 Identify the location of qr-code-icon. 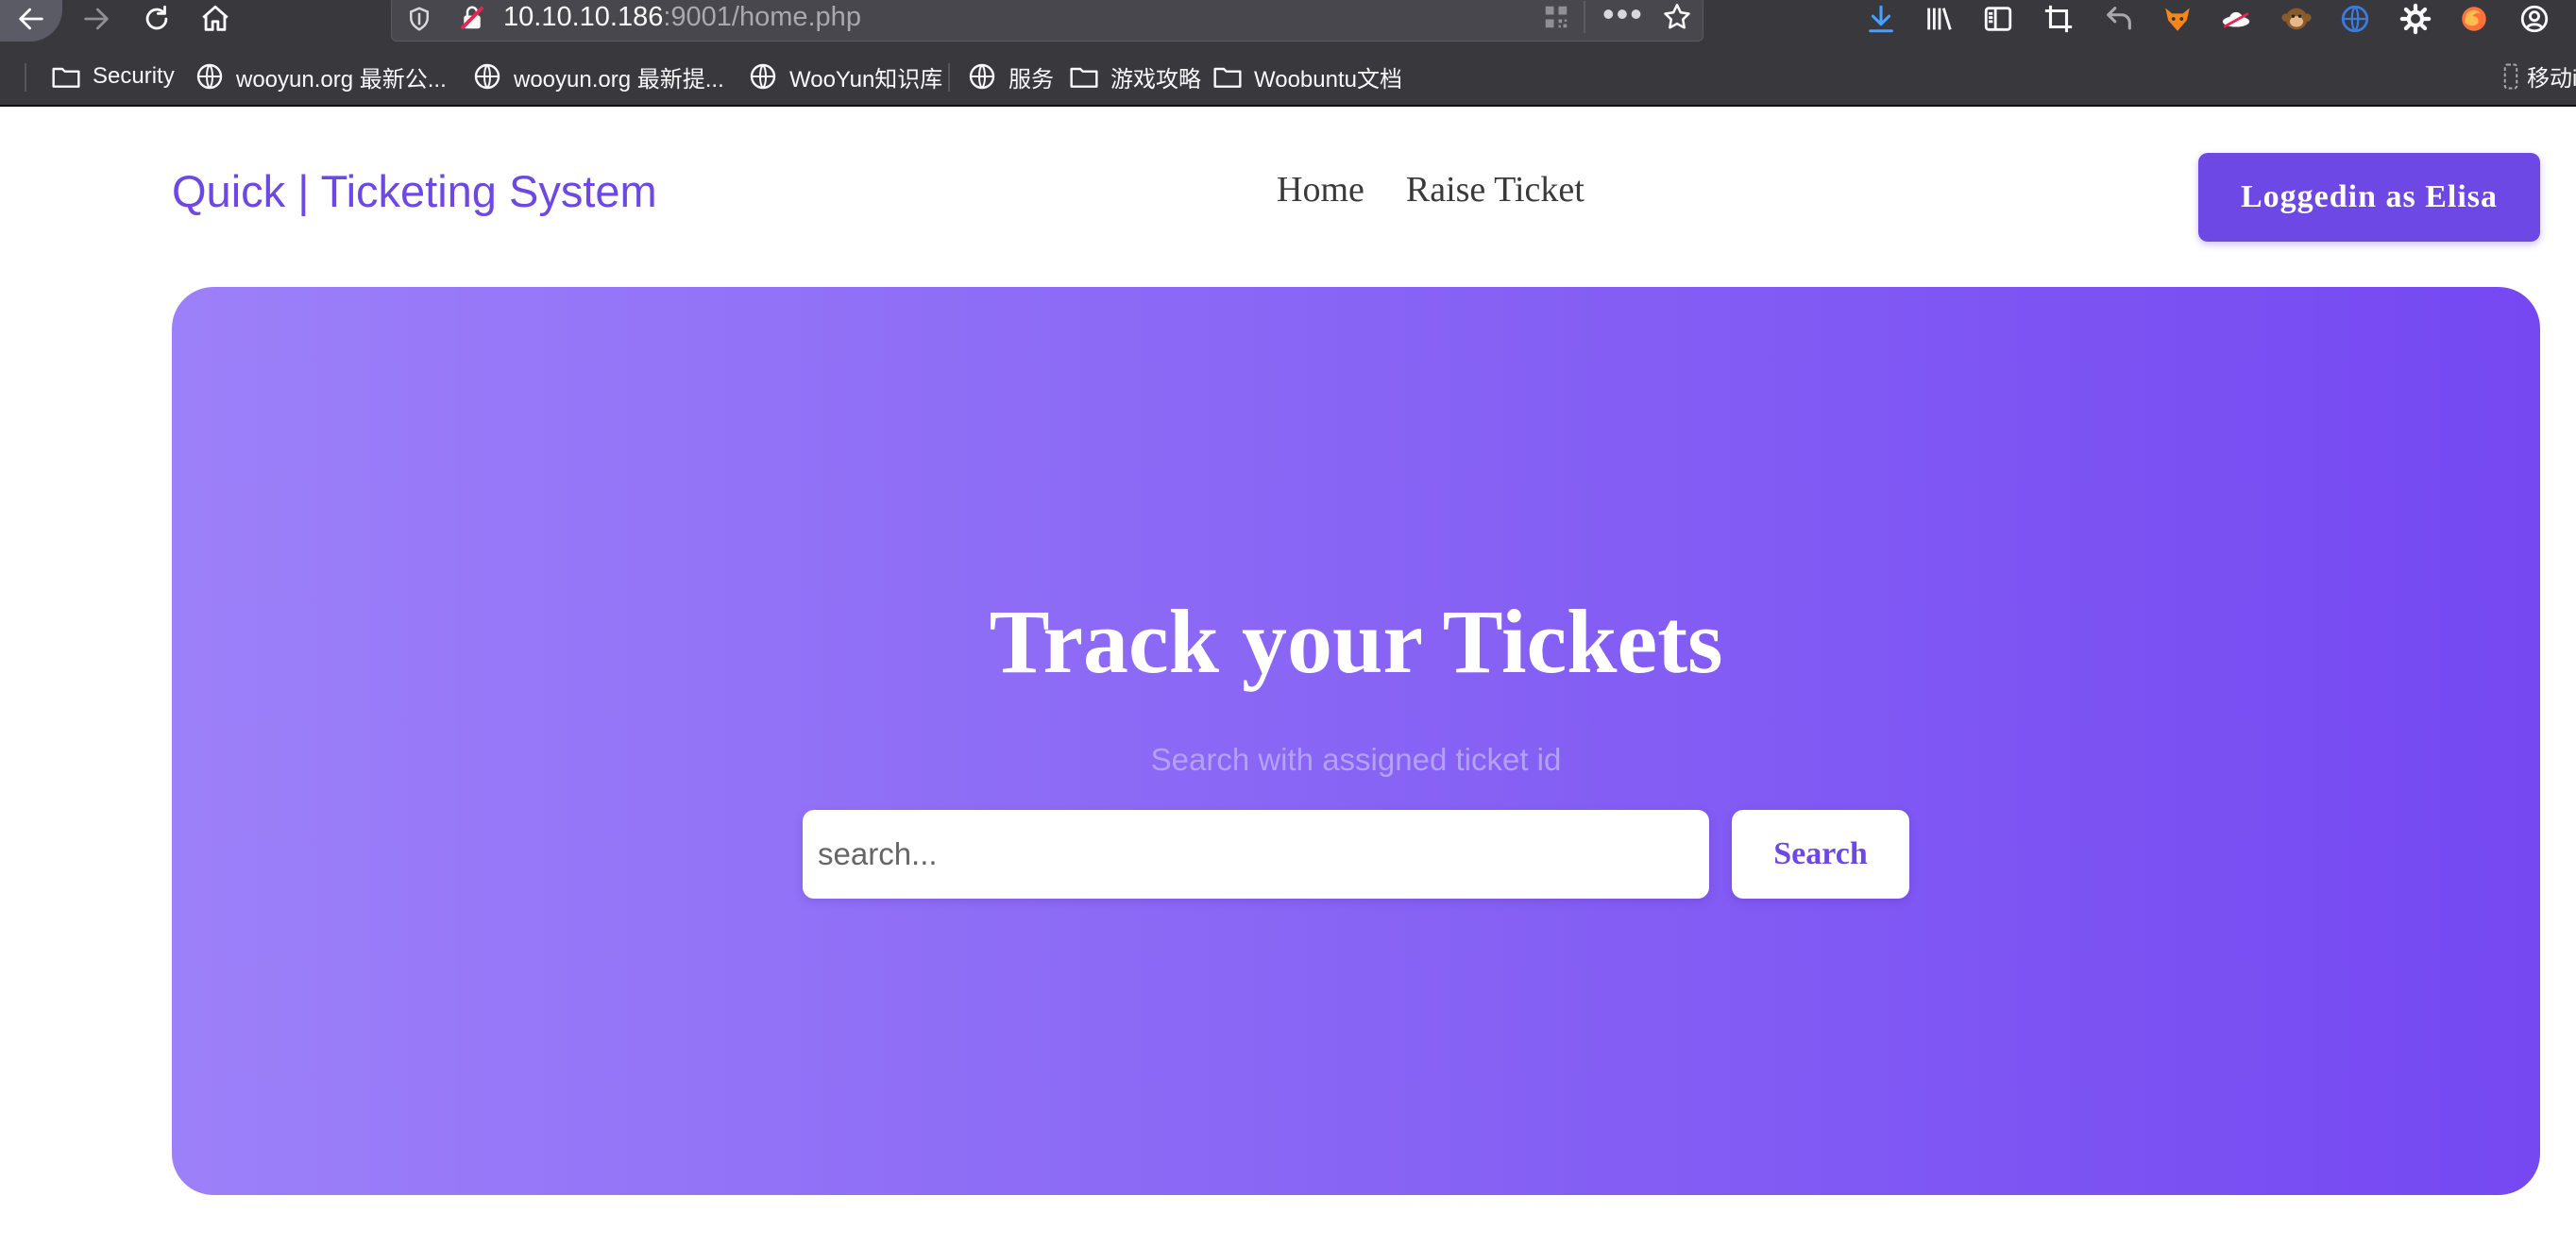
(1556, 17).